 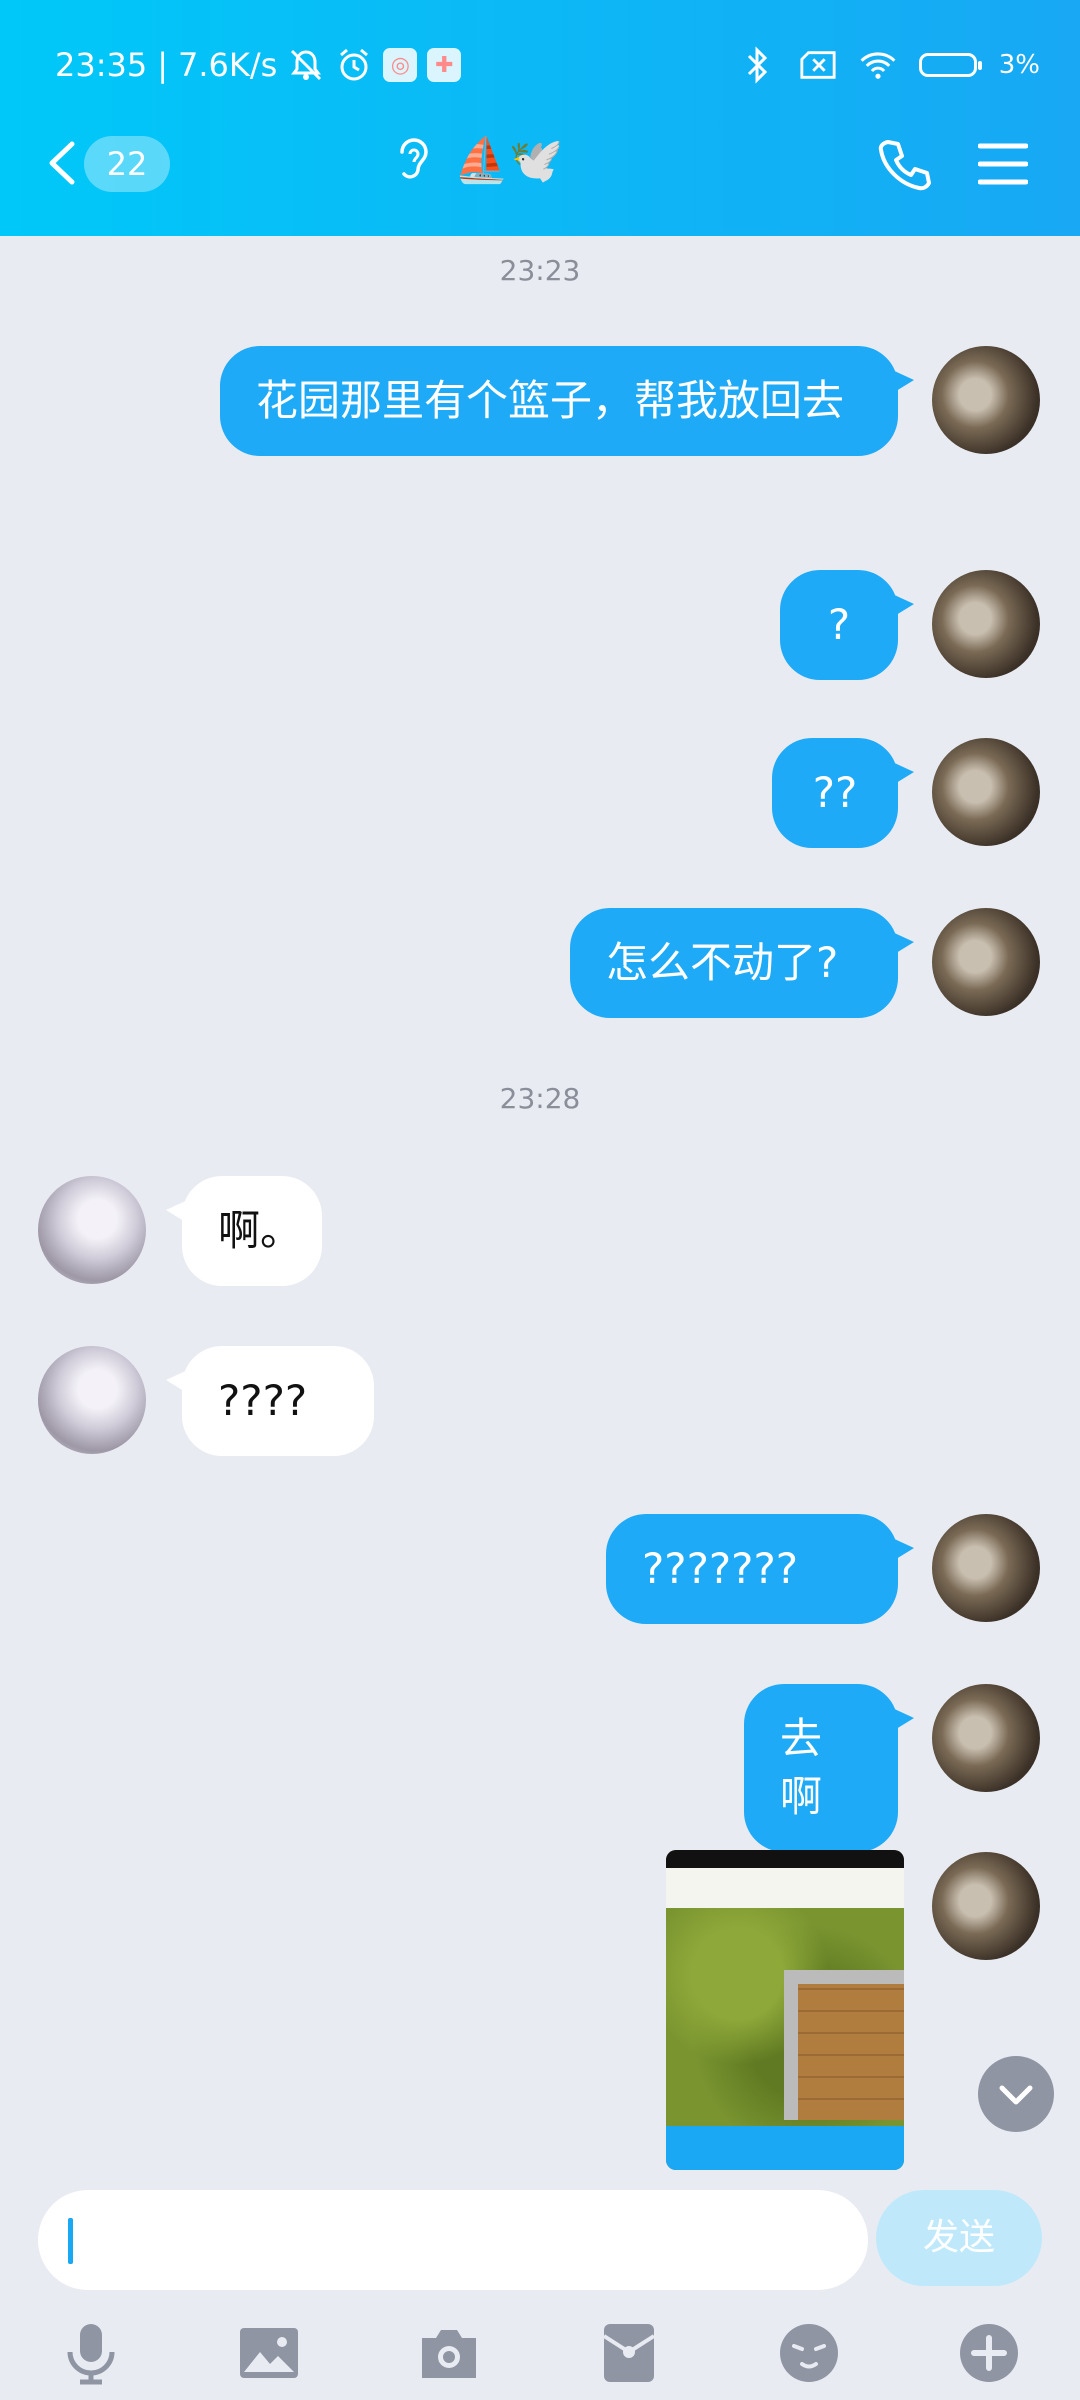 What do you see at coordinates (989, 2353) in the screenshot?
I see `plus-icon` at bounding box center [989, 2353].